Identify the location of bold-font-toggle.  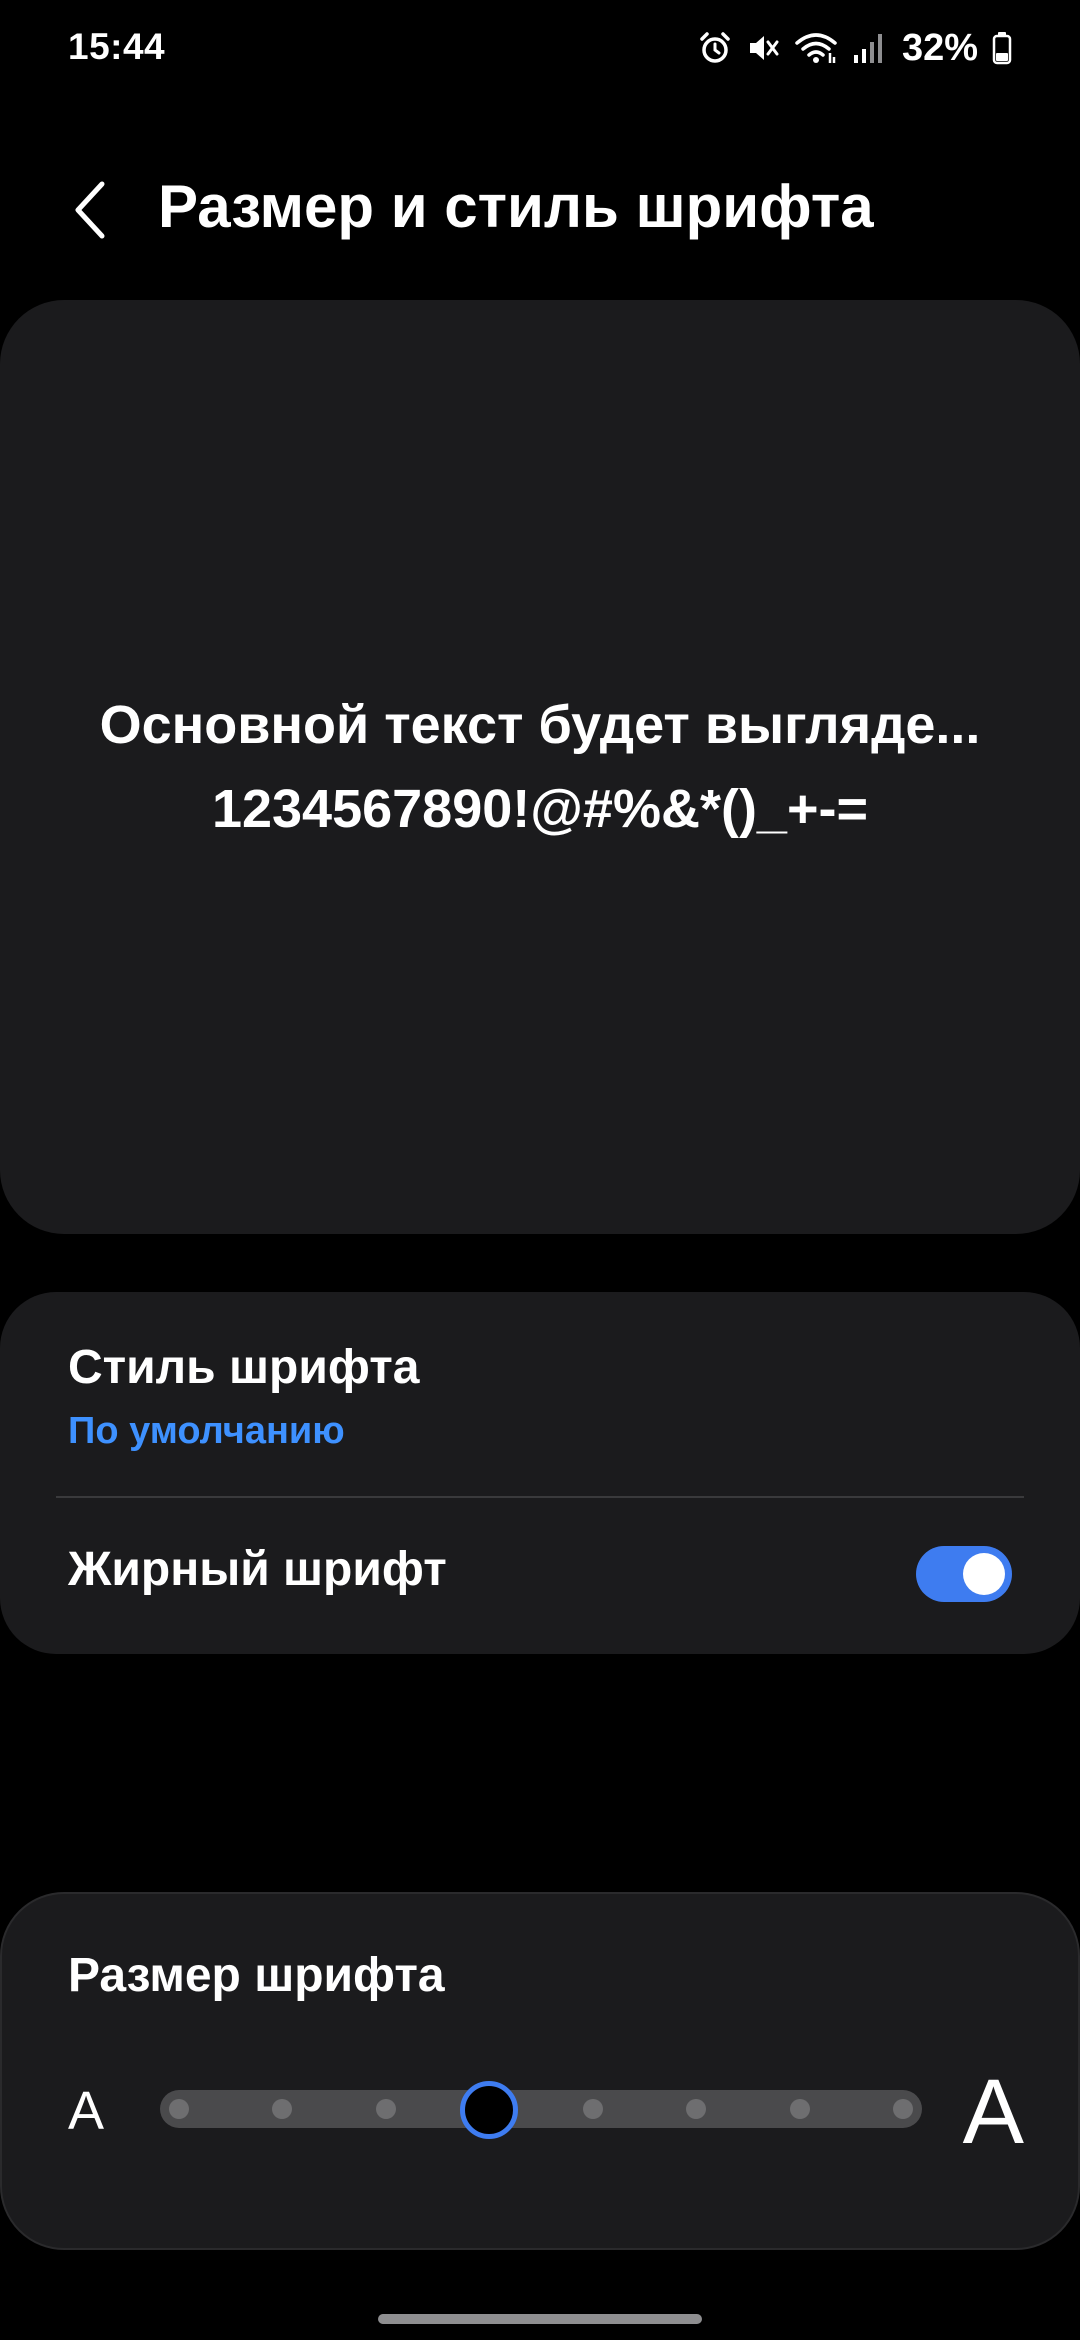
(964, 1574).